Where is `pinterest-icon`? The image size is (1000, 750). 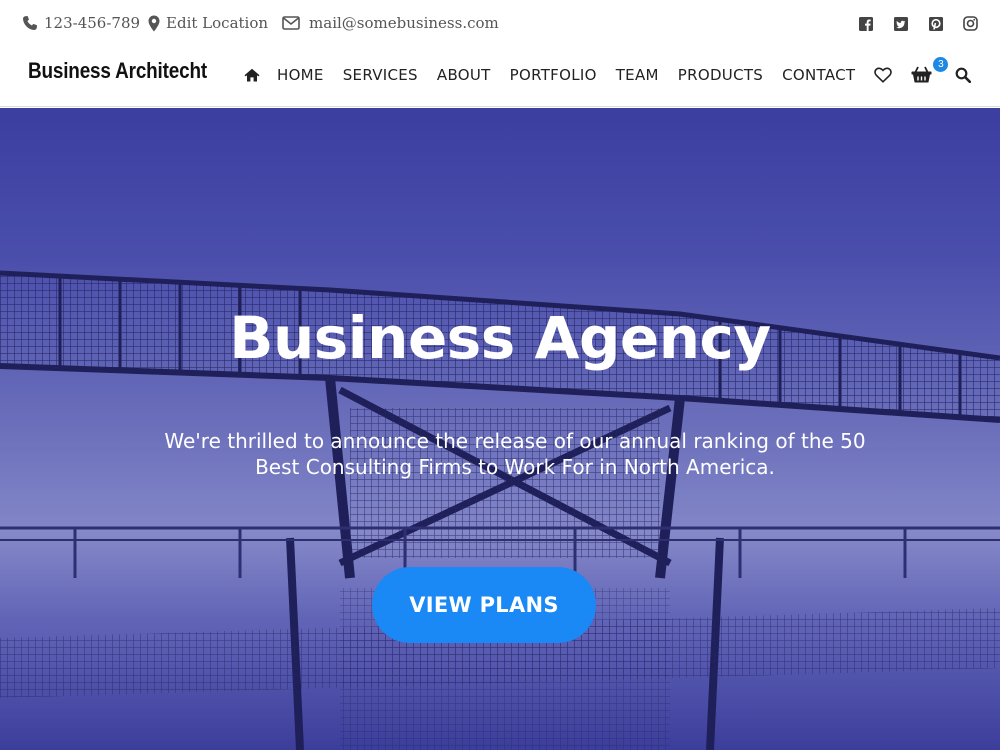
pinterest-icon is located at coordinates (935, 23).